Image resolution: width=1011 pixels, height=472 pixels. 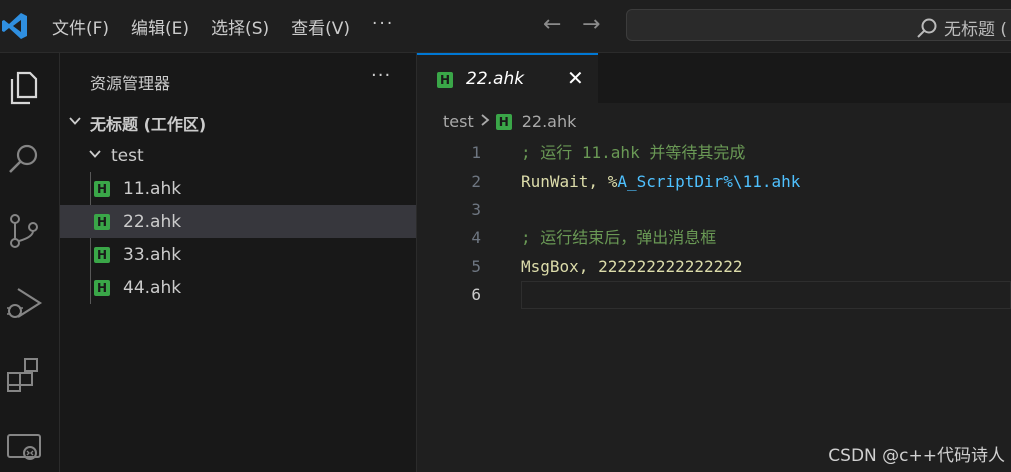 What do you see at coordinates (238, 188) in the screenshot?
I see `file-row-11: H 11.ahk` at bounding box center [238, 188].